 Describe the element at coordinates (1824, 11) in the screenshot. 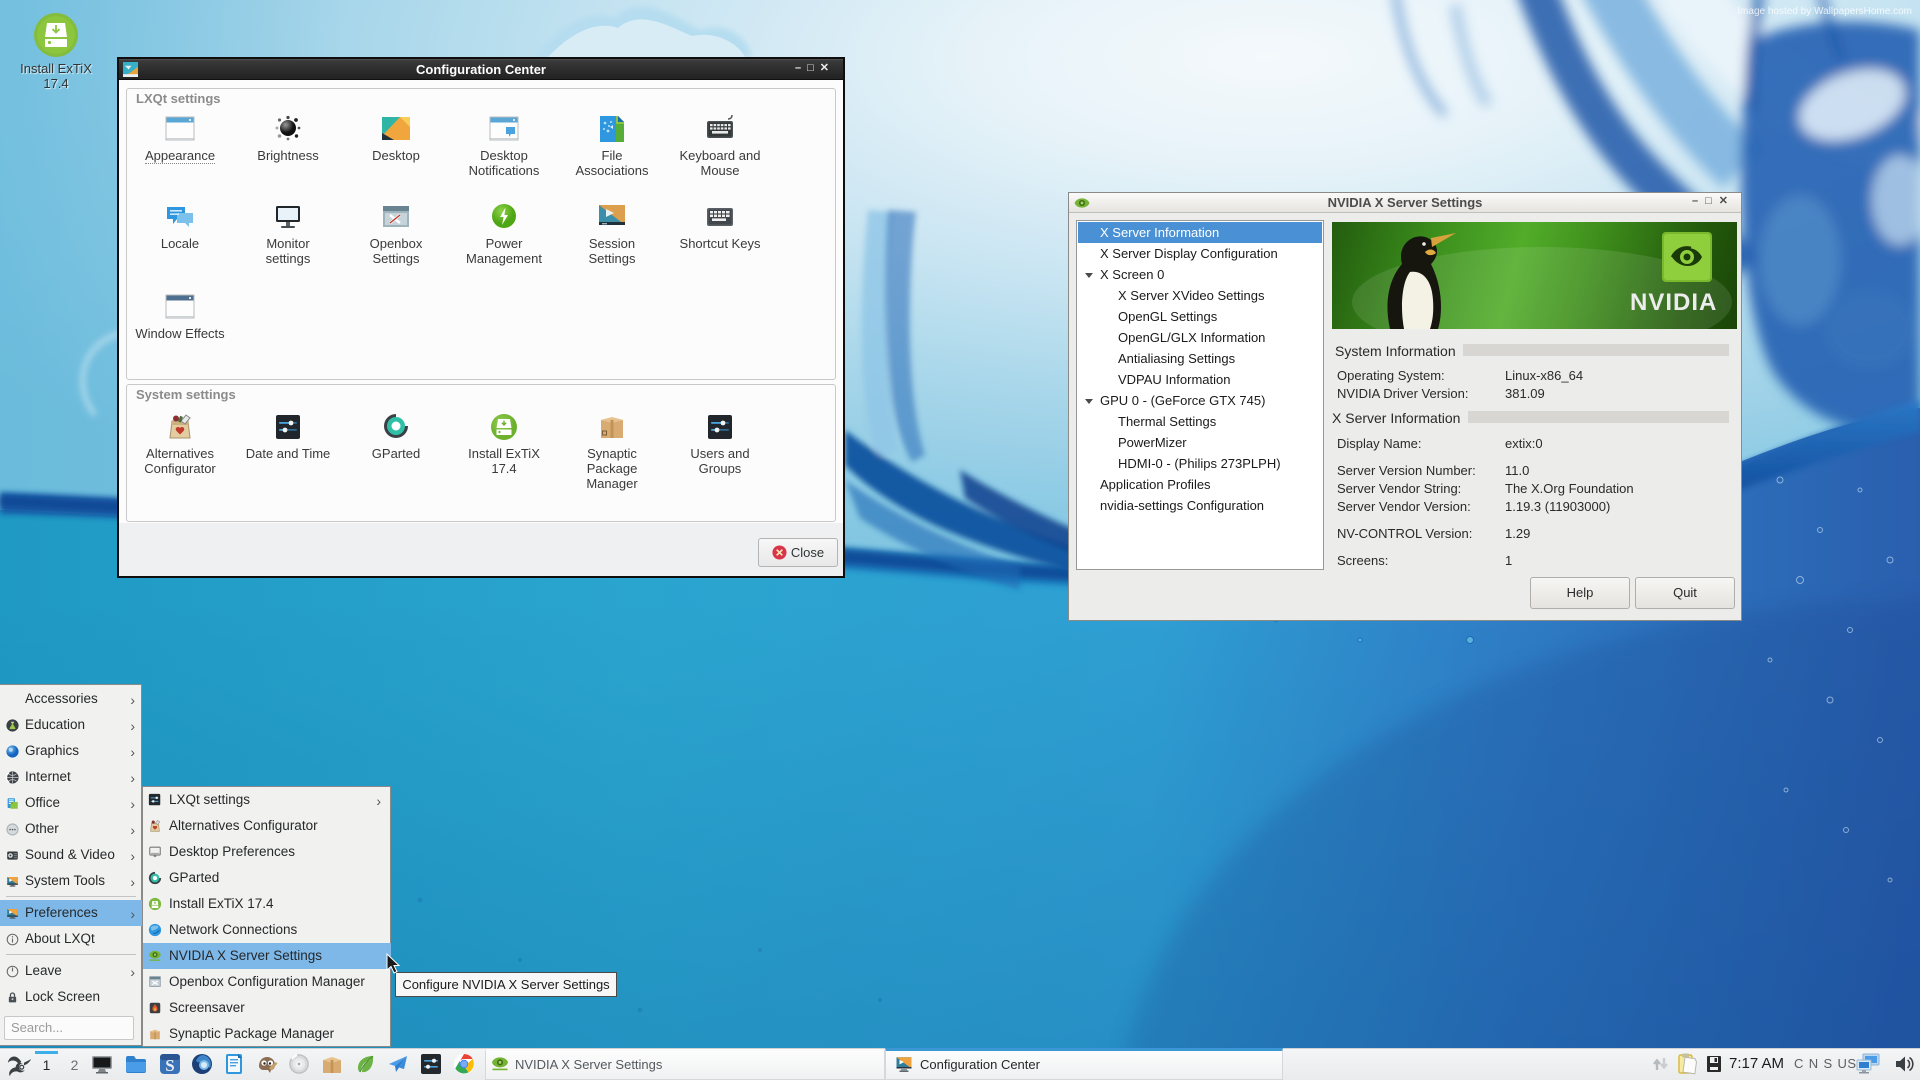

I see `svg-text:Image hosted by WallpapersHome: Image hosted by WallpapersHome.com` at that location.